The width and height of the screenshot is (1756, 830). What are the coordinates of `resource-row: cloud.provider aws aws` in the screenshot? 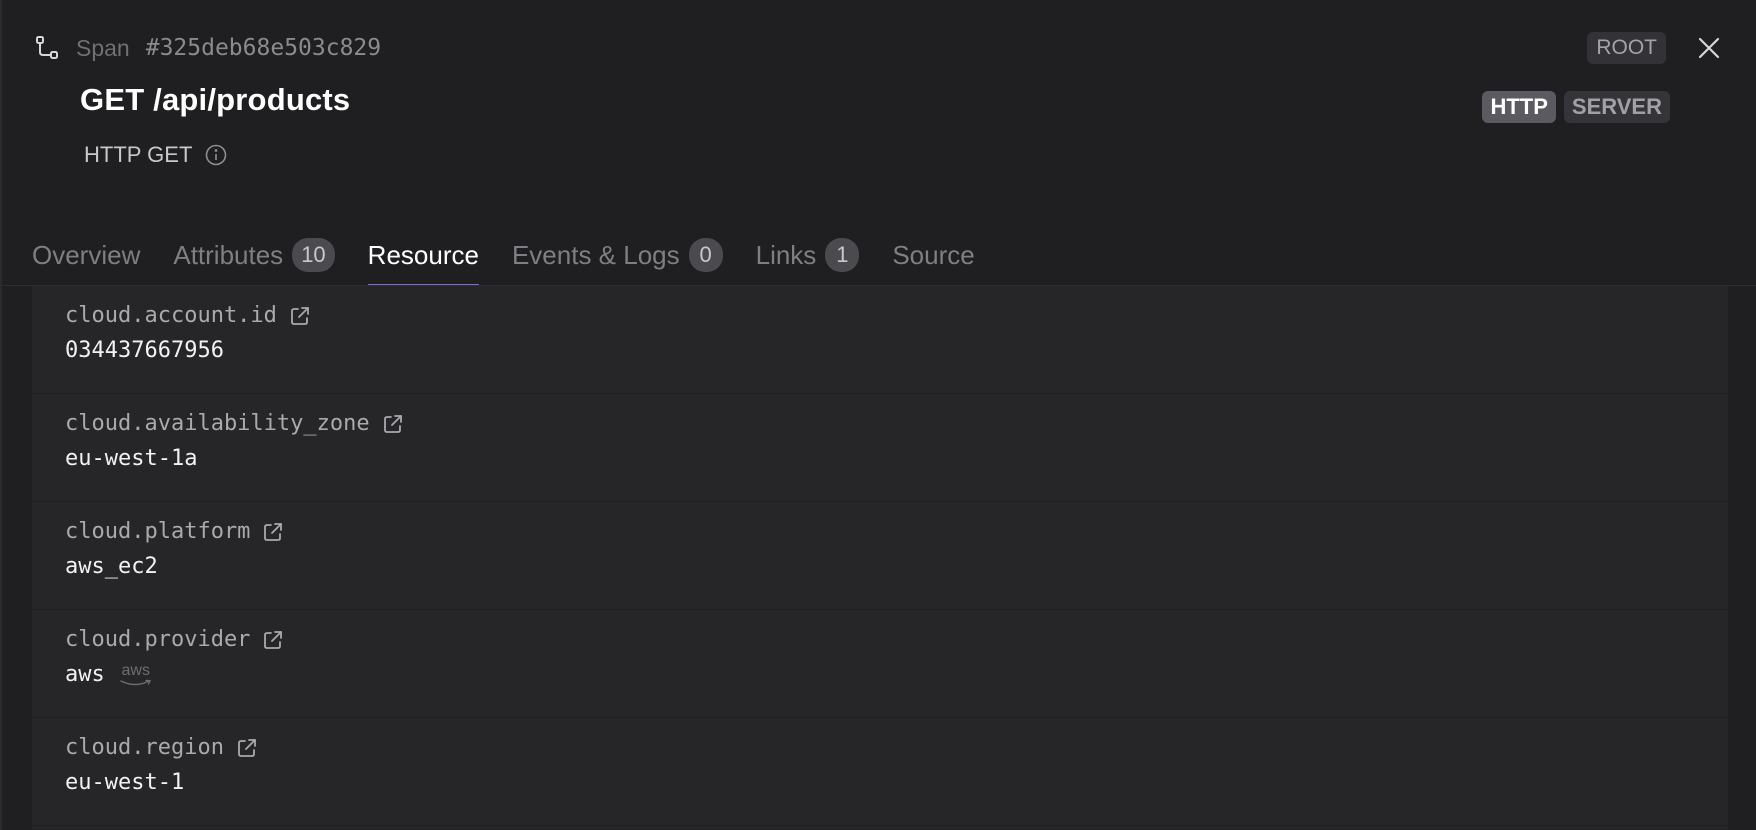 It's located at (880, 664).